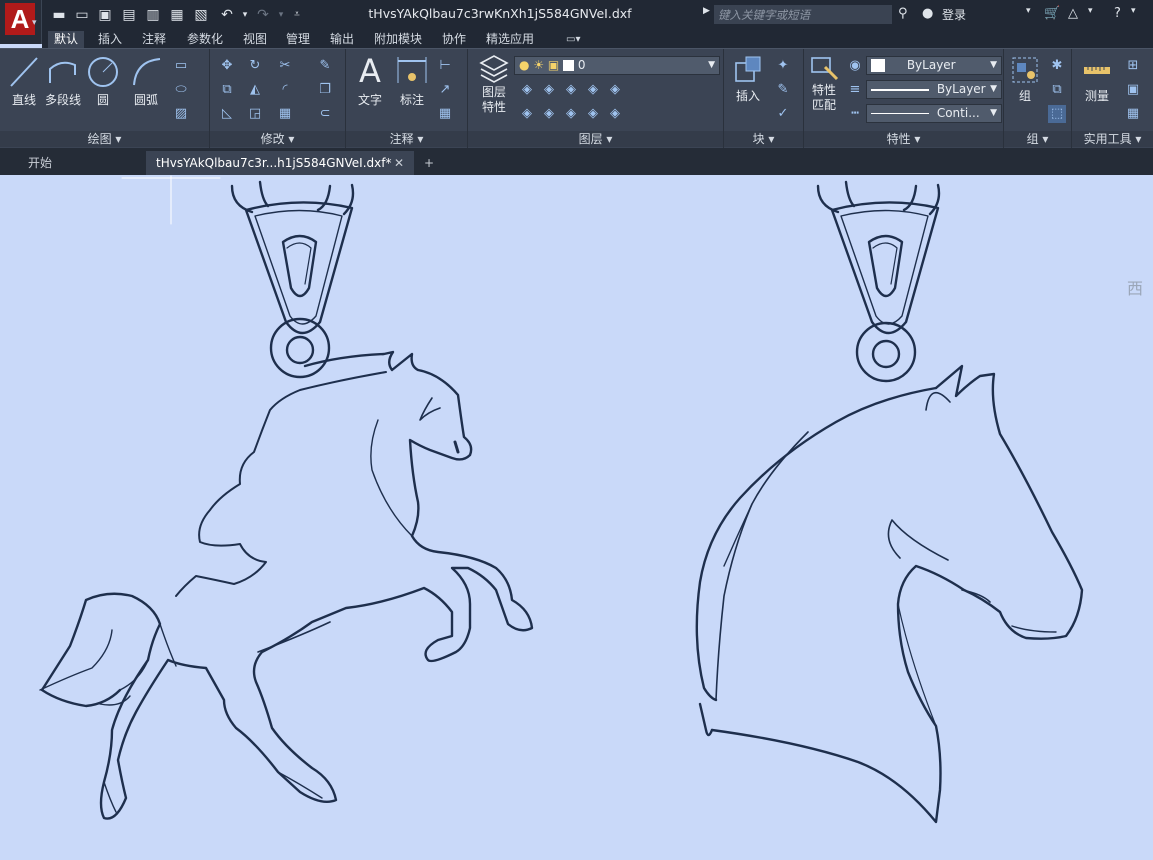 This screenshot has width=1153, height=860. Describe the element at coordinates (803, 14) in the screenshot. I see `search-input: 键入关键字或短语` at that location.